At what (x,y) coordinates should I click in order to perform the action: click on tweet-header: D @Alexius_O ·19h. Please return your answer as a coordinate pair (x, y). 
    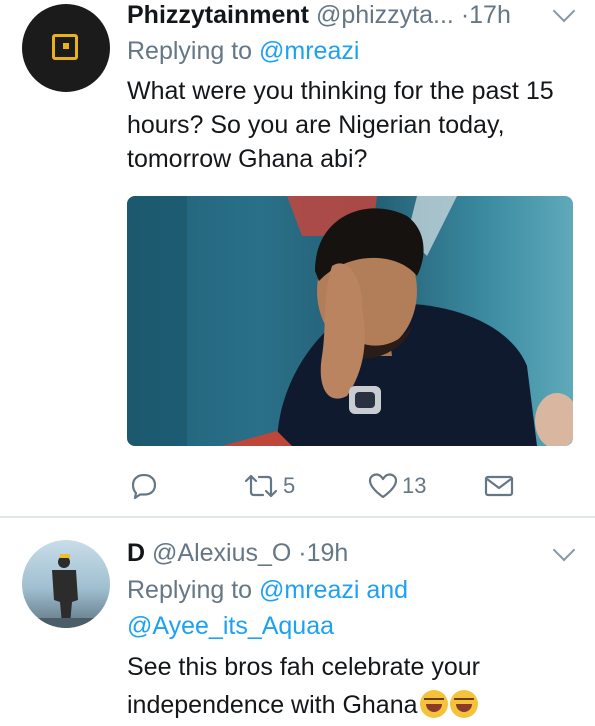
    Looking at the image, I should click on (237, 553).